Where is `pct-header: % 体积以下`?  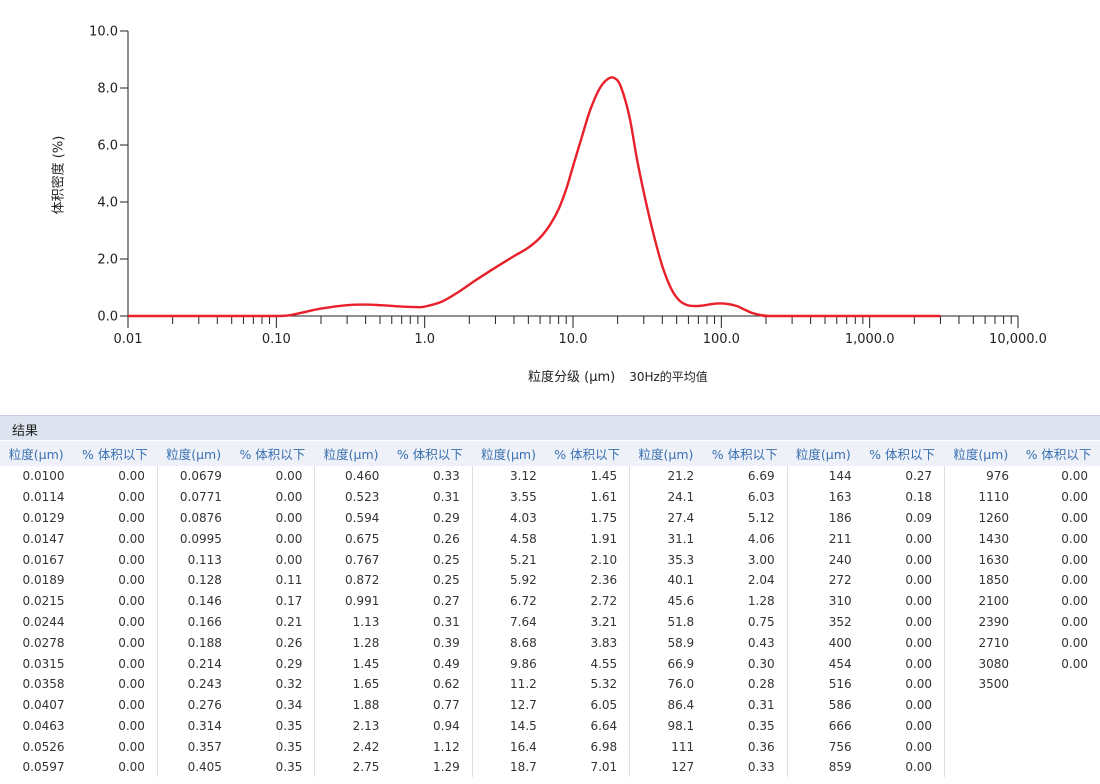 pct-header: % 体积以下 is located at coordinates (115, 453).